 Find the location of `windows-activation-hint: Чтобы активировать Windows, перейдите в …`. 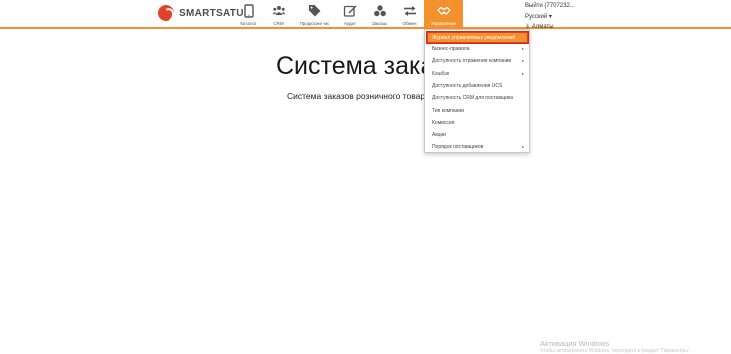

windows-activation-hint: Чтобы активировать Windows, перейдите в … is located at coordinates (616, 351).